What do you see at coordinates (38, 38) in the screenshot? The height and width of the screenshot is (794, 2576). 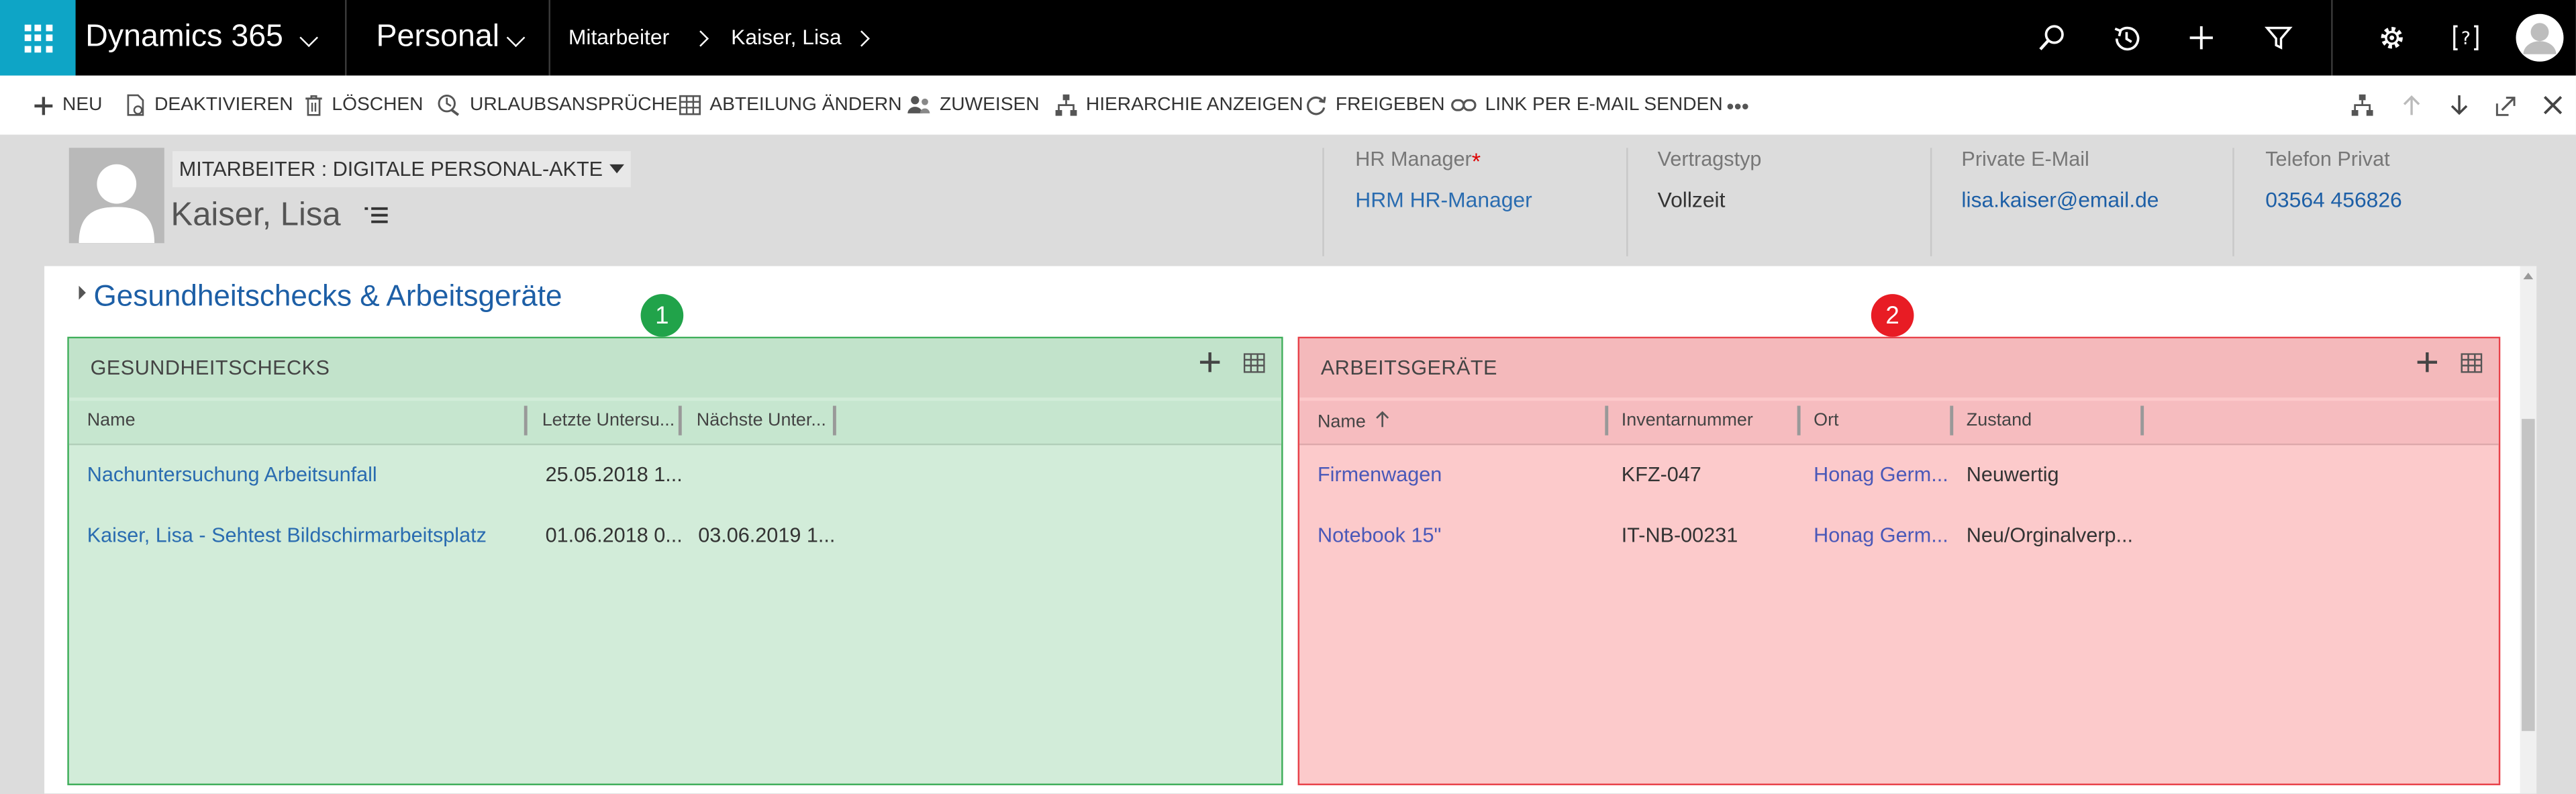 I see `app-launcher-button` at bounding box center [38, 38].